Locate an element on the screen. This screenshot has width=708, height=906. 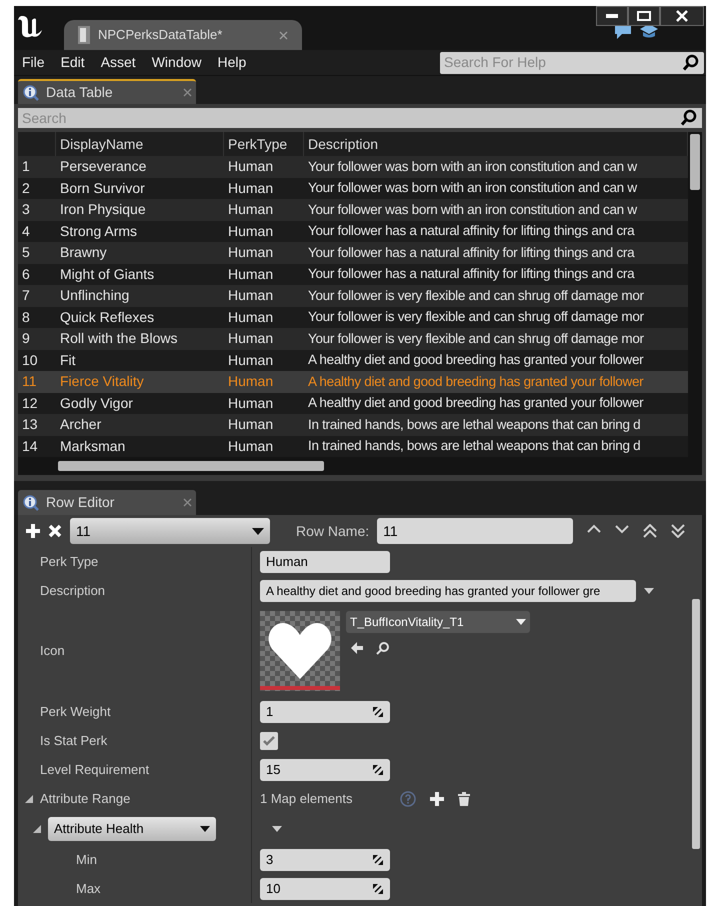
menu-item: Asset is located at coordinates (118, 62).